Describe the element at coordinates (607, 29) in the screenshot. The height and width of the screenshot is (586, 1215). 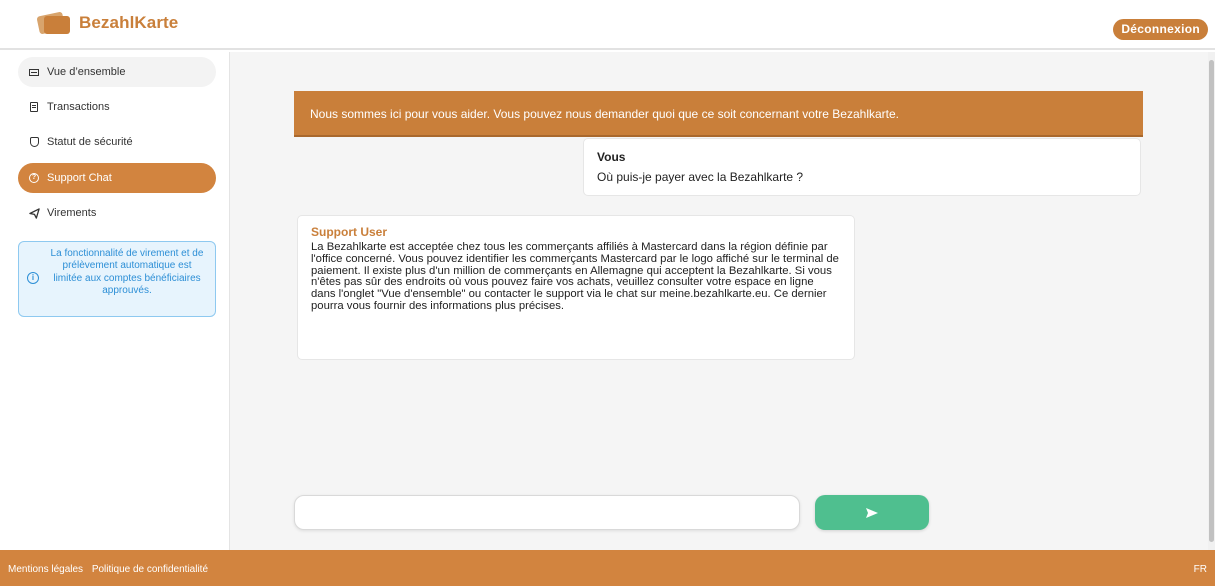
I see `app-header: BezahlKarte Déconnexion` at that location.